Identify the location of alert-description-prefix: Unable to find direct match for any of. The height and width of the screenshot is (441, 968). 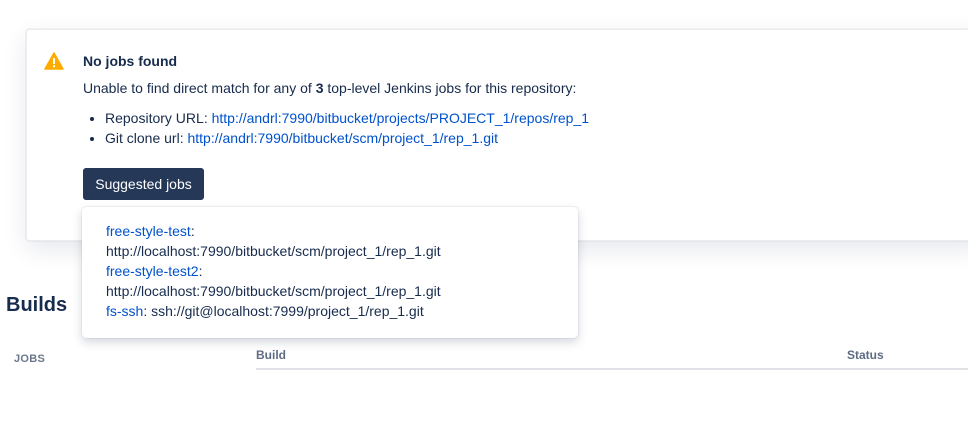
(199, 88).